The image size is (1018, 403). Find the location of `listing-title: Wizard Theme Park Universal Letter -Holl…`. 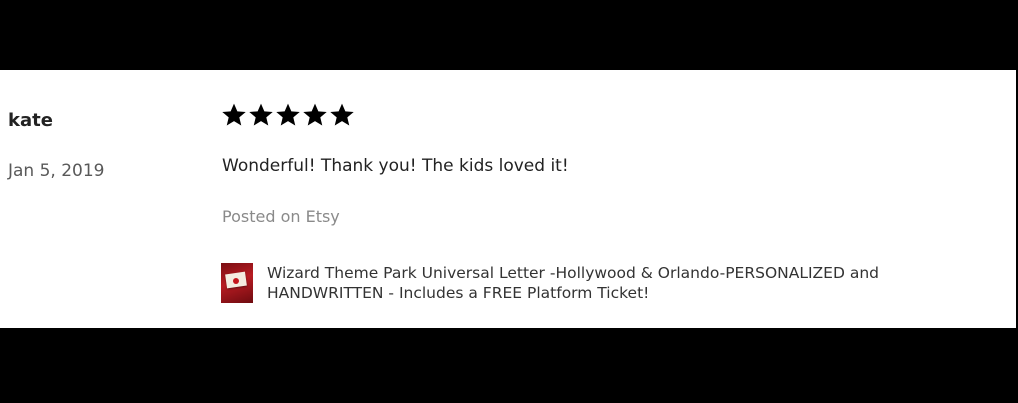

listing-title: Wizard Theme Park Universal Letter -Holl… is located at coordinates (617, 283).